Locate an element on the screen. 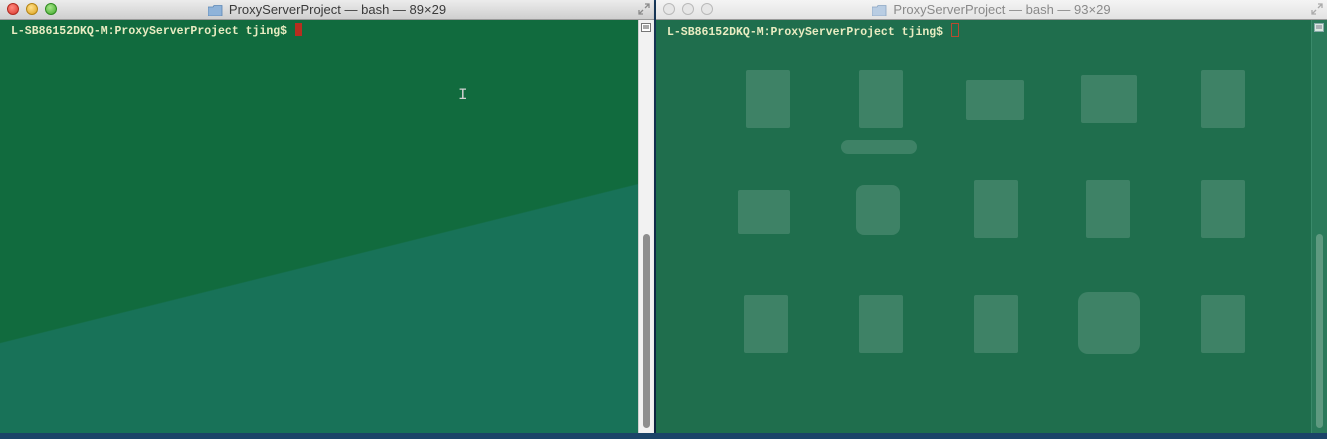 This screenshot has width=1327, height=439. window-title-text: ProxyServerProject — bash — 89×29 is located at coordinates (337, 9).